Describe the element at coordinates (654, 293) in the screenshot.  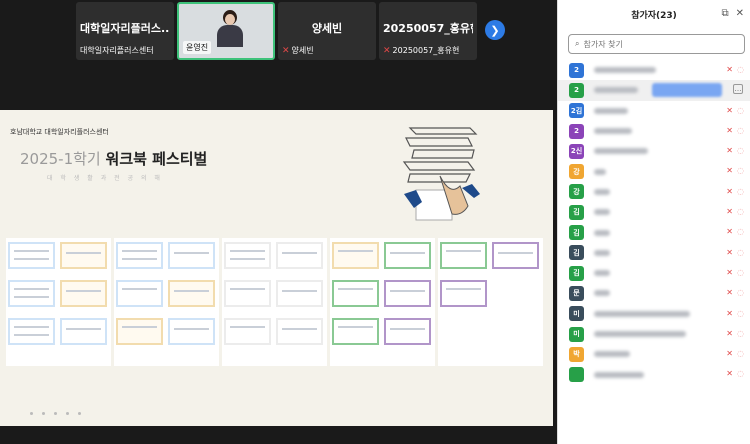
I see `participant-row: 문 ✕ ◌` at that location.